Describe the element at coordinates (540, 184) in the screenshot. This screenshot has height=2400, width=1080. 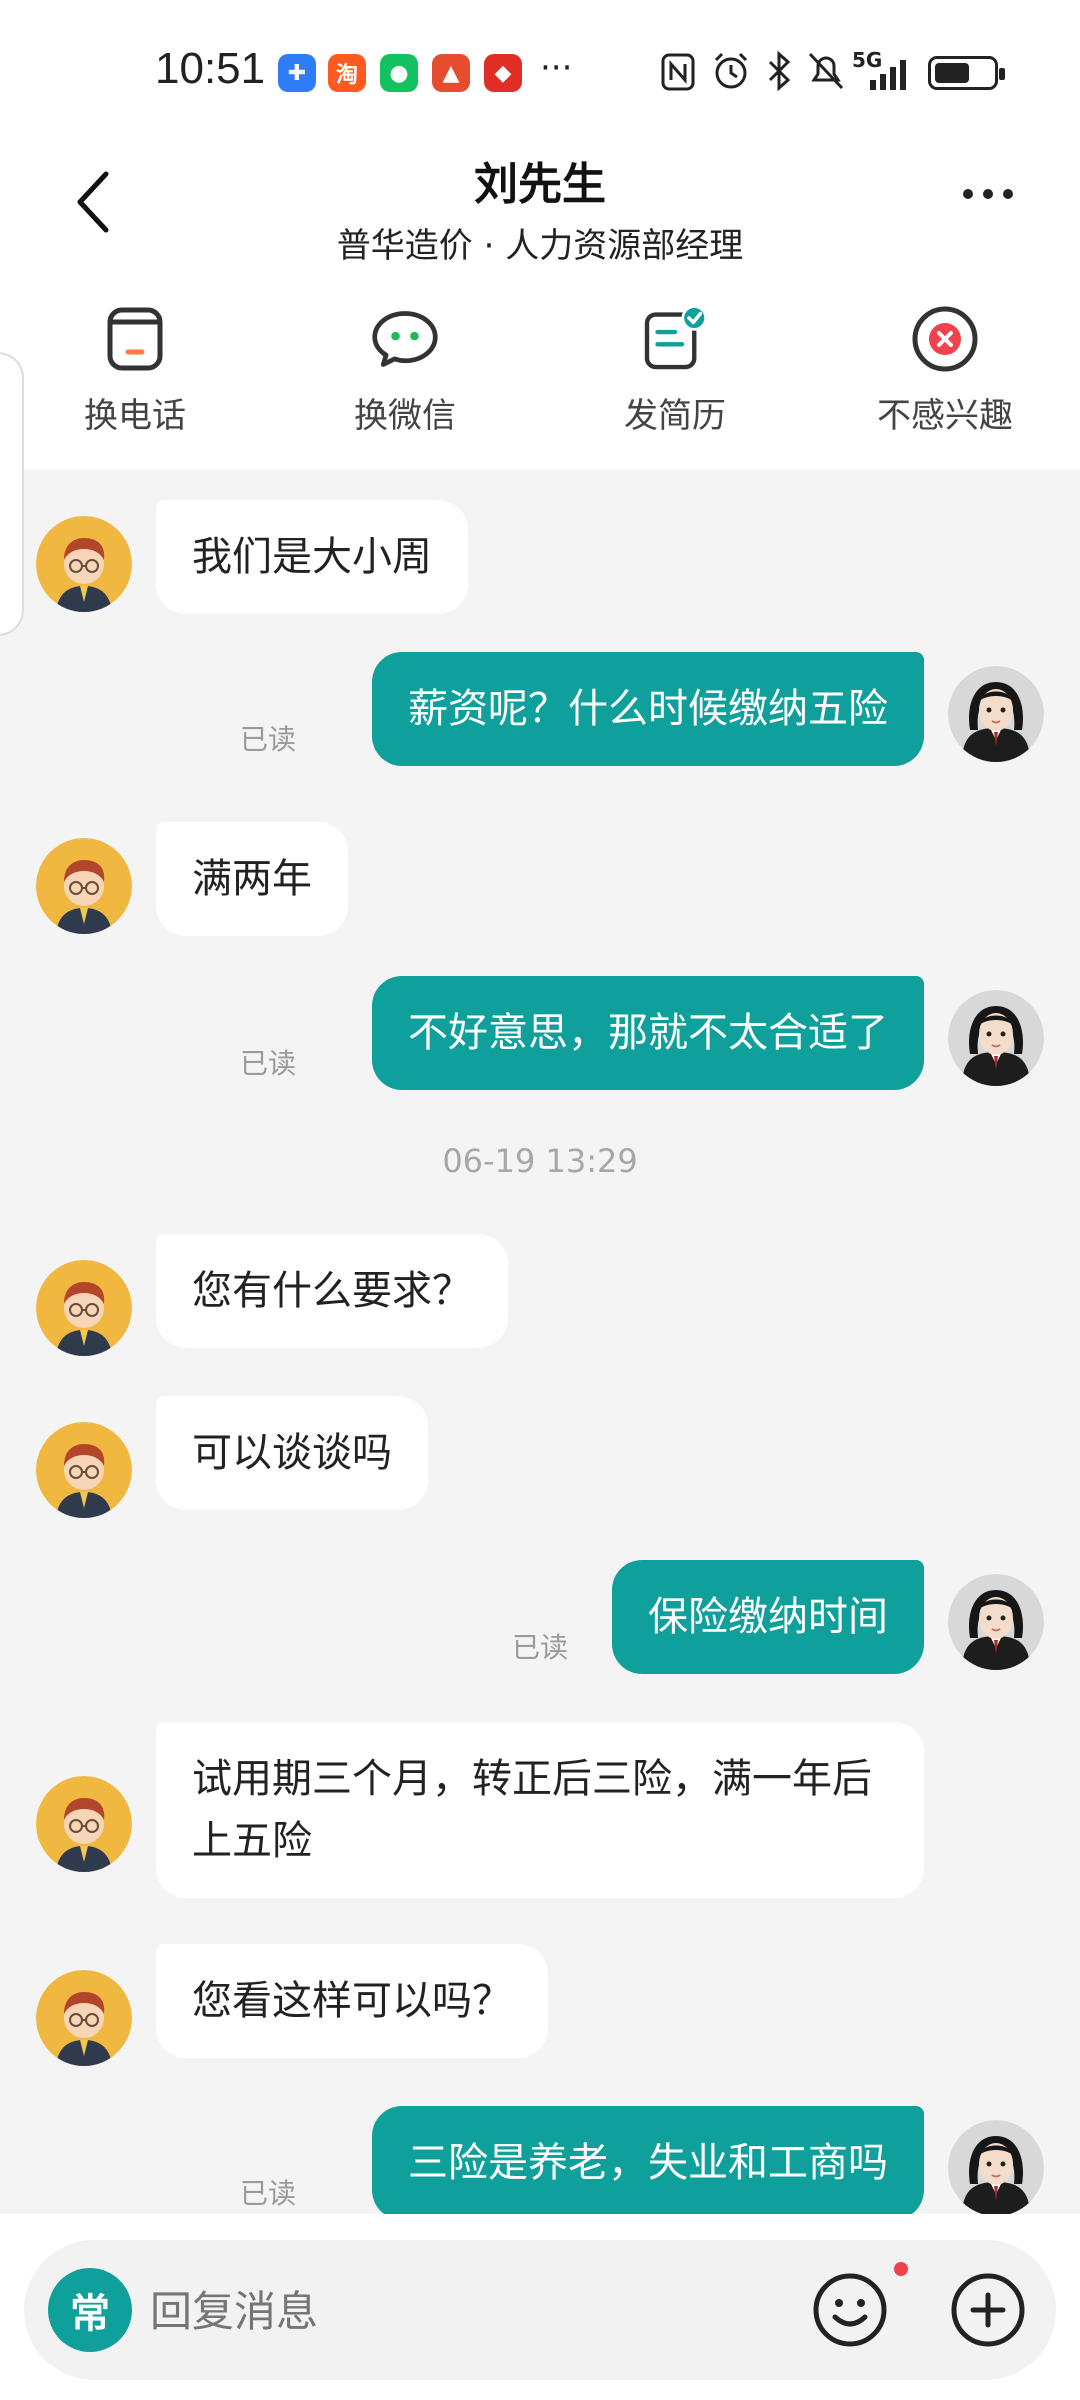
I see `contact-name: 刘先生` at that location.